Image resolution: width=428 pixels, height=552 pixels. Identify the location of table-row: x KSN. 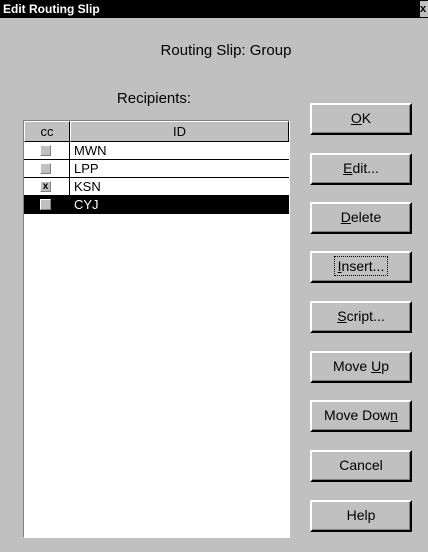
(156, 187).